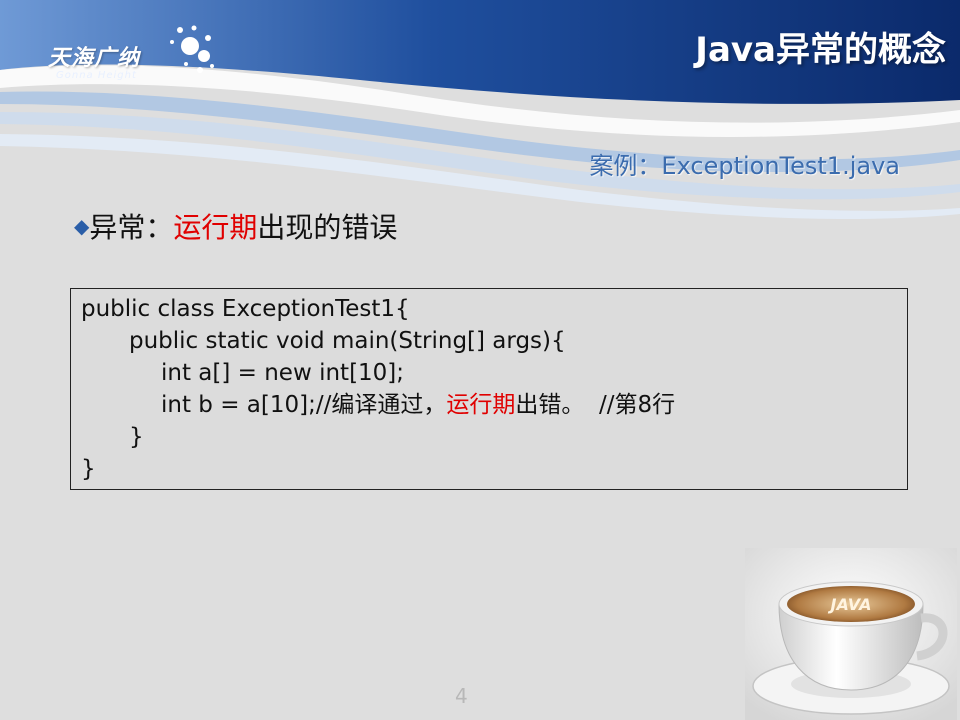 The image size is (960, 720). What do you see at coordinates (347, 341) in the screenshot?
I see `code-line-2: public static void main(String[] args){` at bounding box center [347, 341].